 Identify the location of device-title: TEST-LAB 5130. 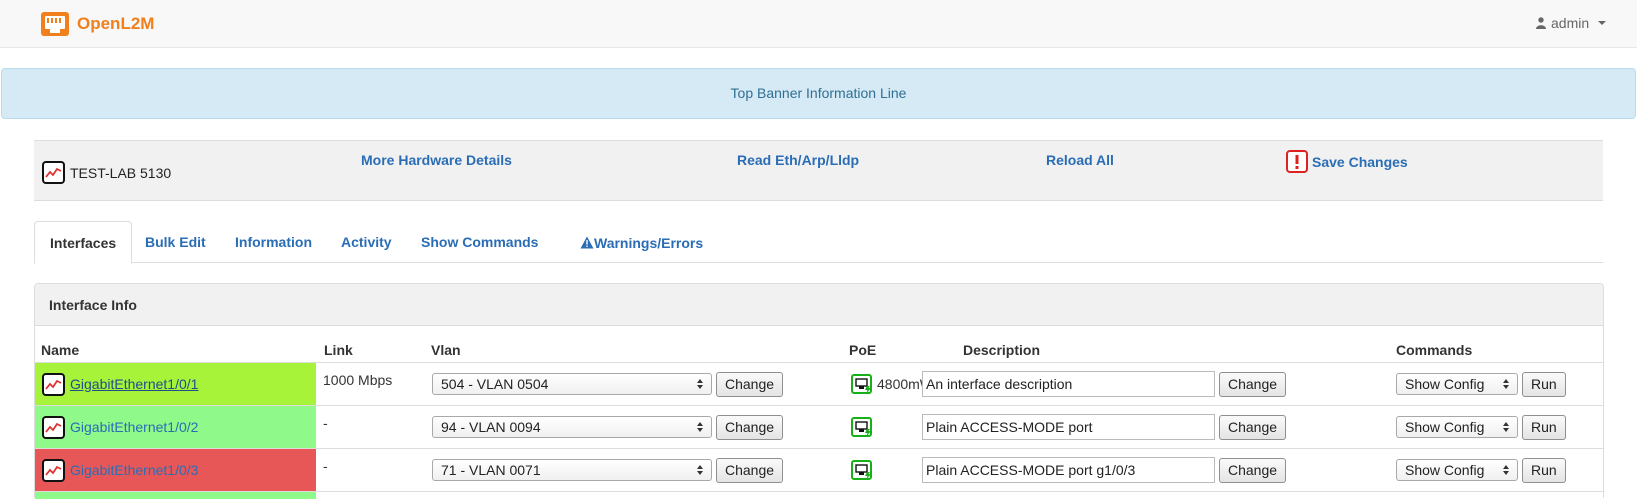
(106, 172).